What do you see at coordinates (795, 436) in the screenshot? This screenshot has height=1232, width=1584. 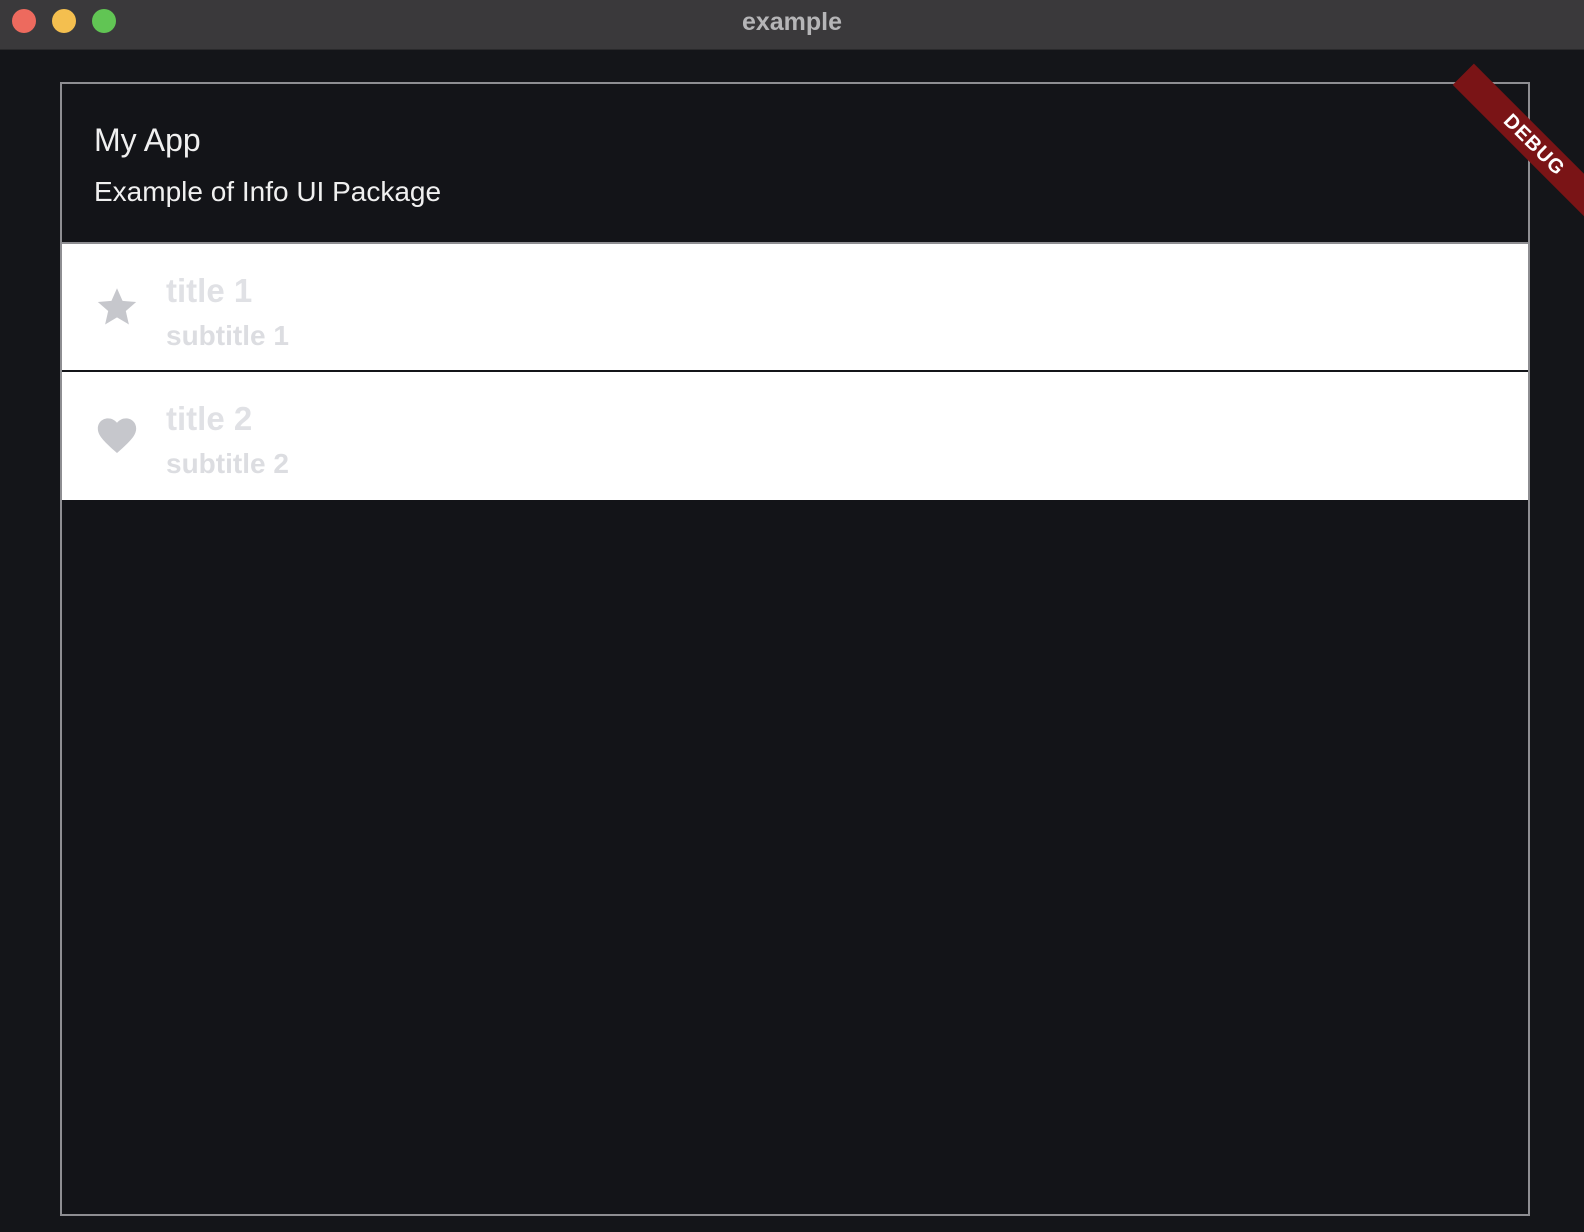 I see `list-item: title 2 subtitle 2` at bounding box center [795, 436].